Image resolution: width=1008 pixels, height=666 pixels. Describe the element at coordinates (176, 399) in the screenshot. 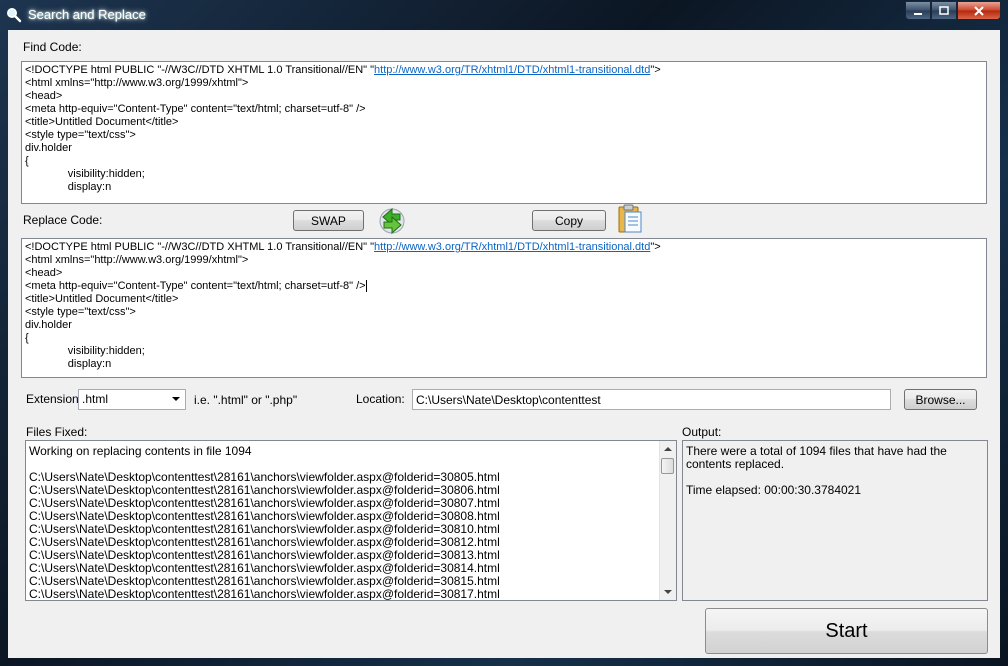

I see `chevron-down-icon` at that location.